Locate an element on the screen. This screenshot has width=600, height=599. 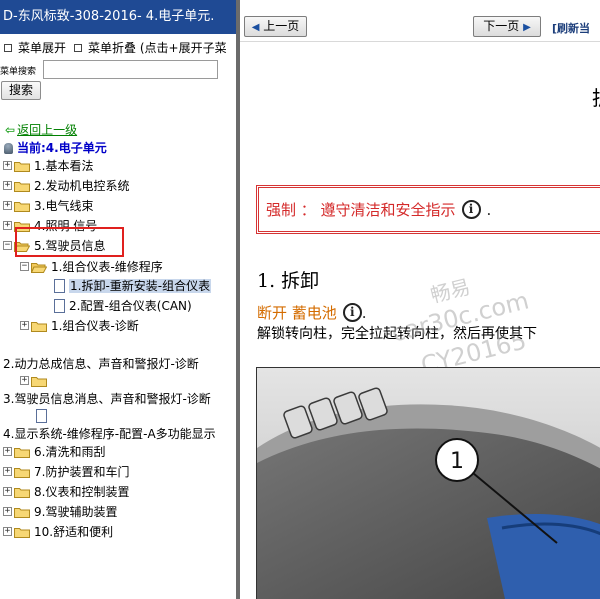
next-page-button: 下一页 ▶ is located at coordinates (507, 26).